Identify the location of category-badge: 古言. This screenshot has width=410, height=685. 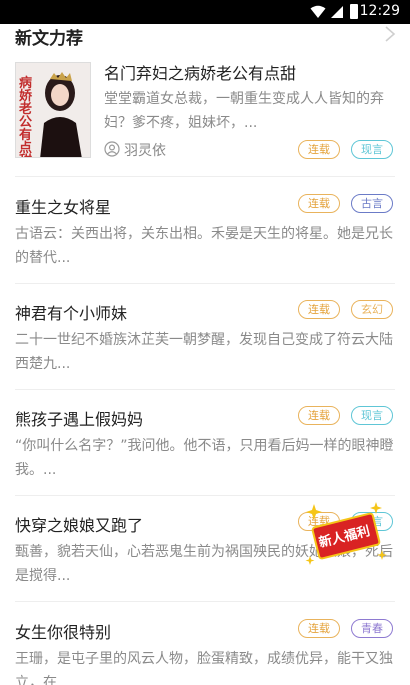
(372, 203).